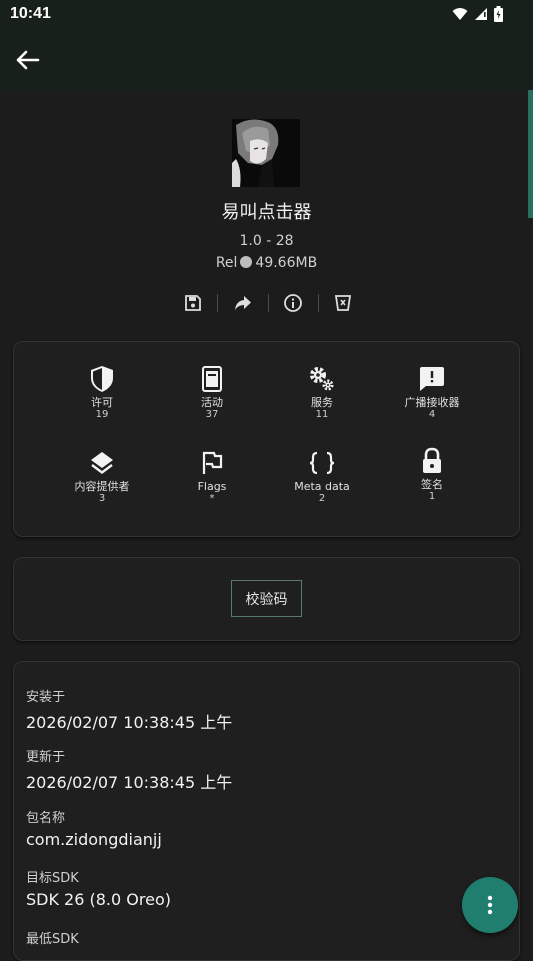  Describe the element at coordinates (432, 460) in the screenshot. I see `lock-icon` at that location.